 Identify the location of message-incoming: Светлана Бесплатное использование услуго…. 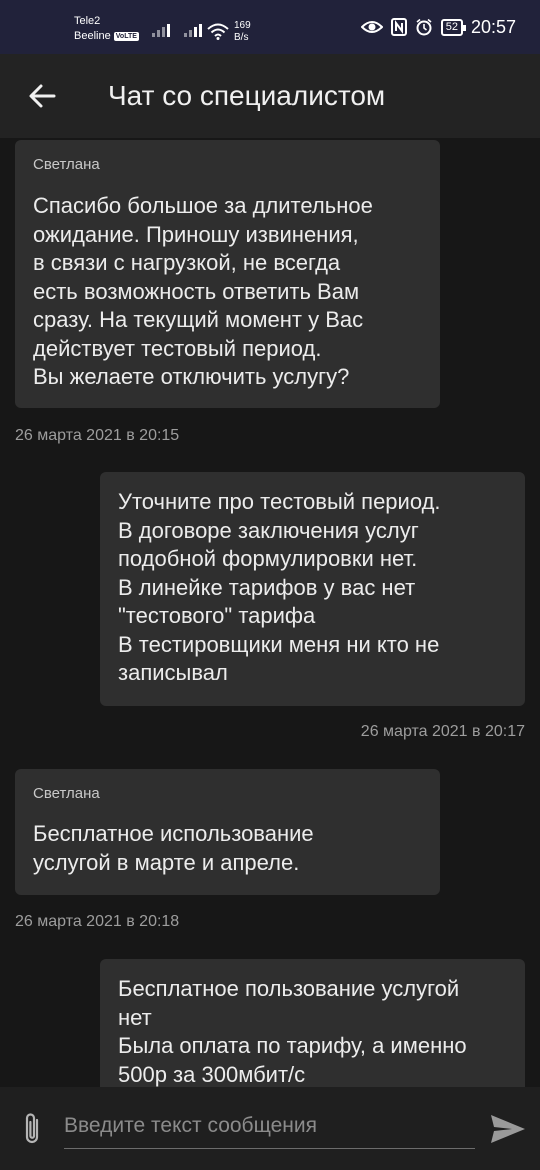
(227, 832).